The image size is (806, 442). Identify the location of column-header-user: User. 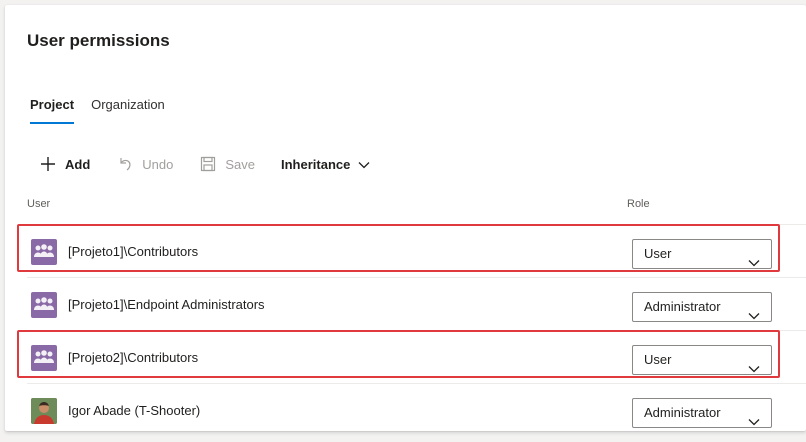
(39, 204).